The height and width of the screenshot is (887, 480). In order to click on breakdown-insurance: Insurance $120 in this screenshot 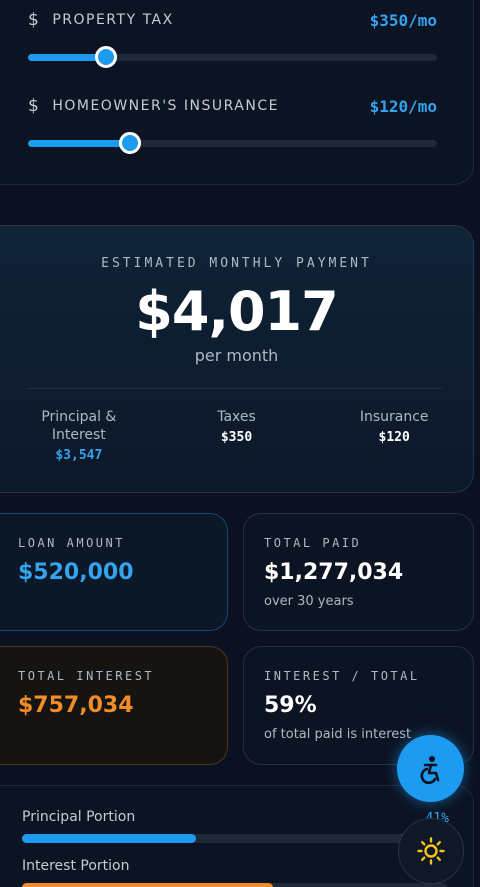, I will do `click(394, 435)`.